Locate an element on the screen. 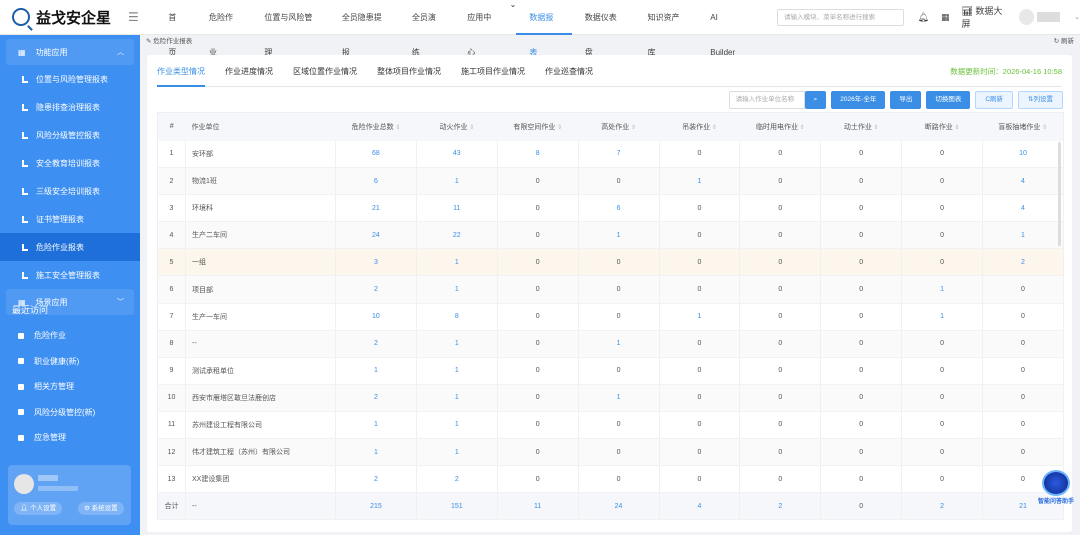  sidebar-group-scenes: ▦ 场景应用 ﹀ is located at coordinates (70, 302).